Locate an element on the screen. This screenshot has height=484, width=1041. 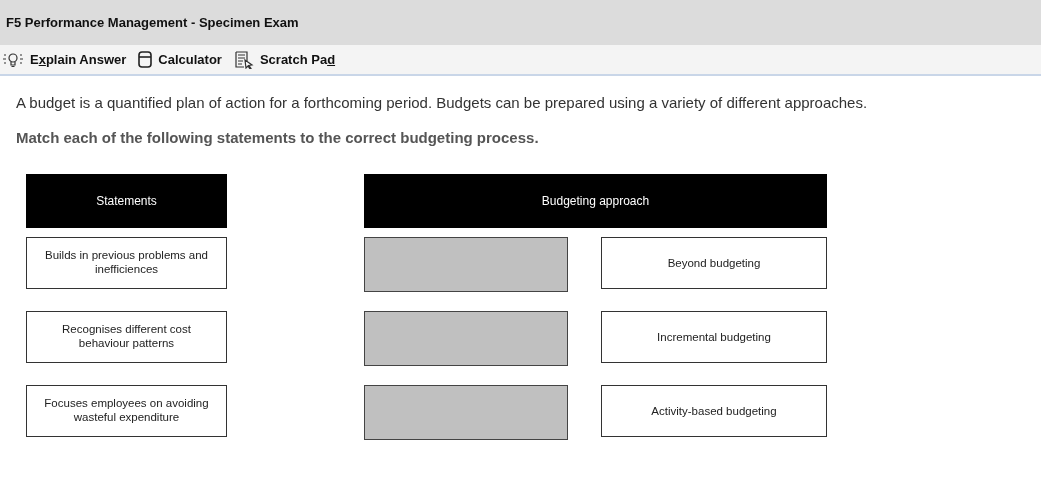
lightbulb-icon is located at coordinates (13, 59).